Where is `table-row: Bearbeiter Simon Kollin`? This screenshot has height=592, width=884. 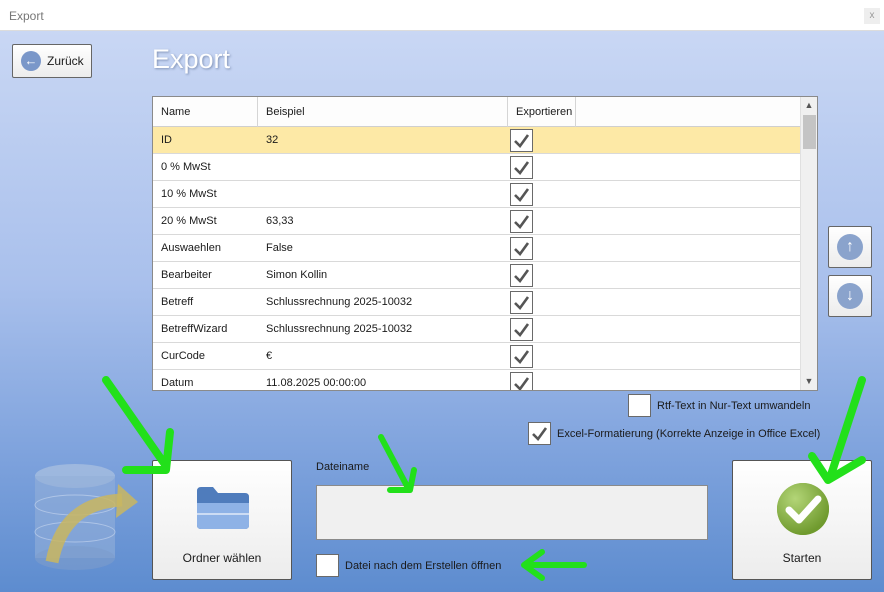
table-row: Bearbeiter Simon Kollin is located at coordinates (477, 275).